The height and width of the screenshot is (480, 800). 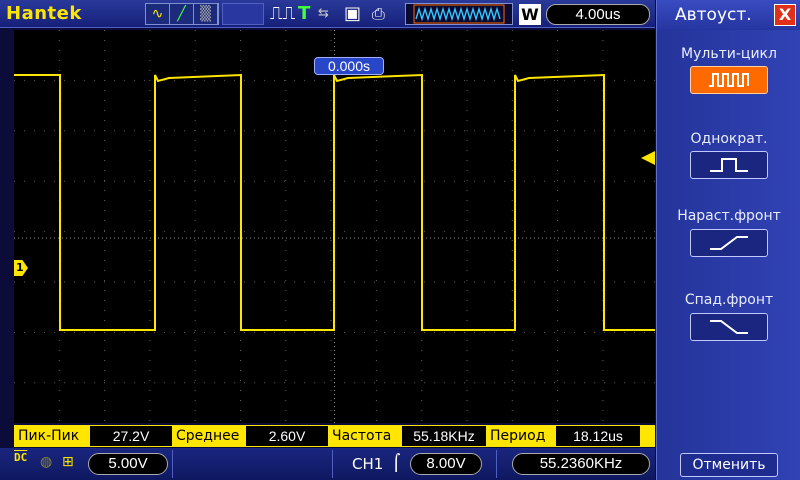 I want to click on probe-icon: ⊞, so click(x=68, y=462).